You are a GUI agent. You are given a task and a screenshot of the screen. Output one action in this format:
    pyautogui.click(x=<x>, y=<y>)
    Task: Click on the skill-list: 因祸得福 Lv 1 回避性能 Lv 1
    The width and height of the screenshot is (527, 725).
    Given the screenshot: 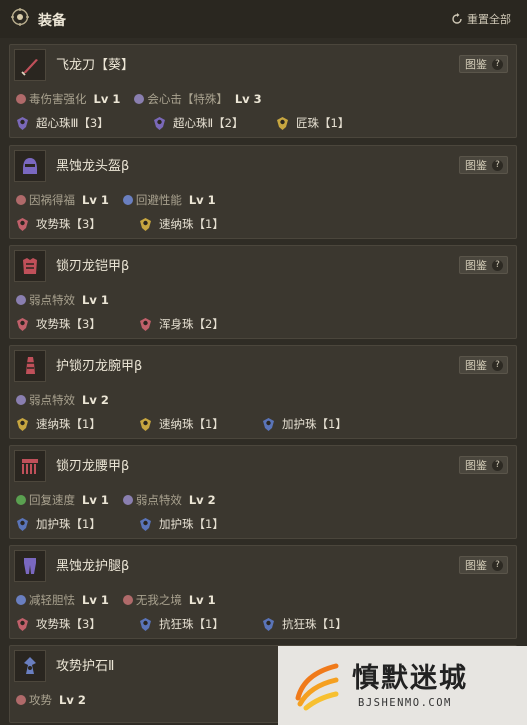 What is the action you would take?
    pyautogui.click(x=116, y=200)
    